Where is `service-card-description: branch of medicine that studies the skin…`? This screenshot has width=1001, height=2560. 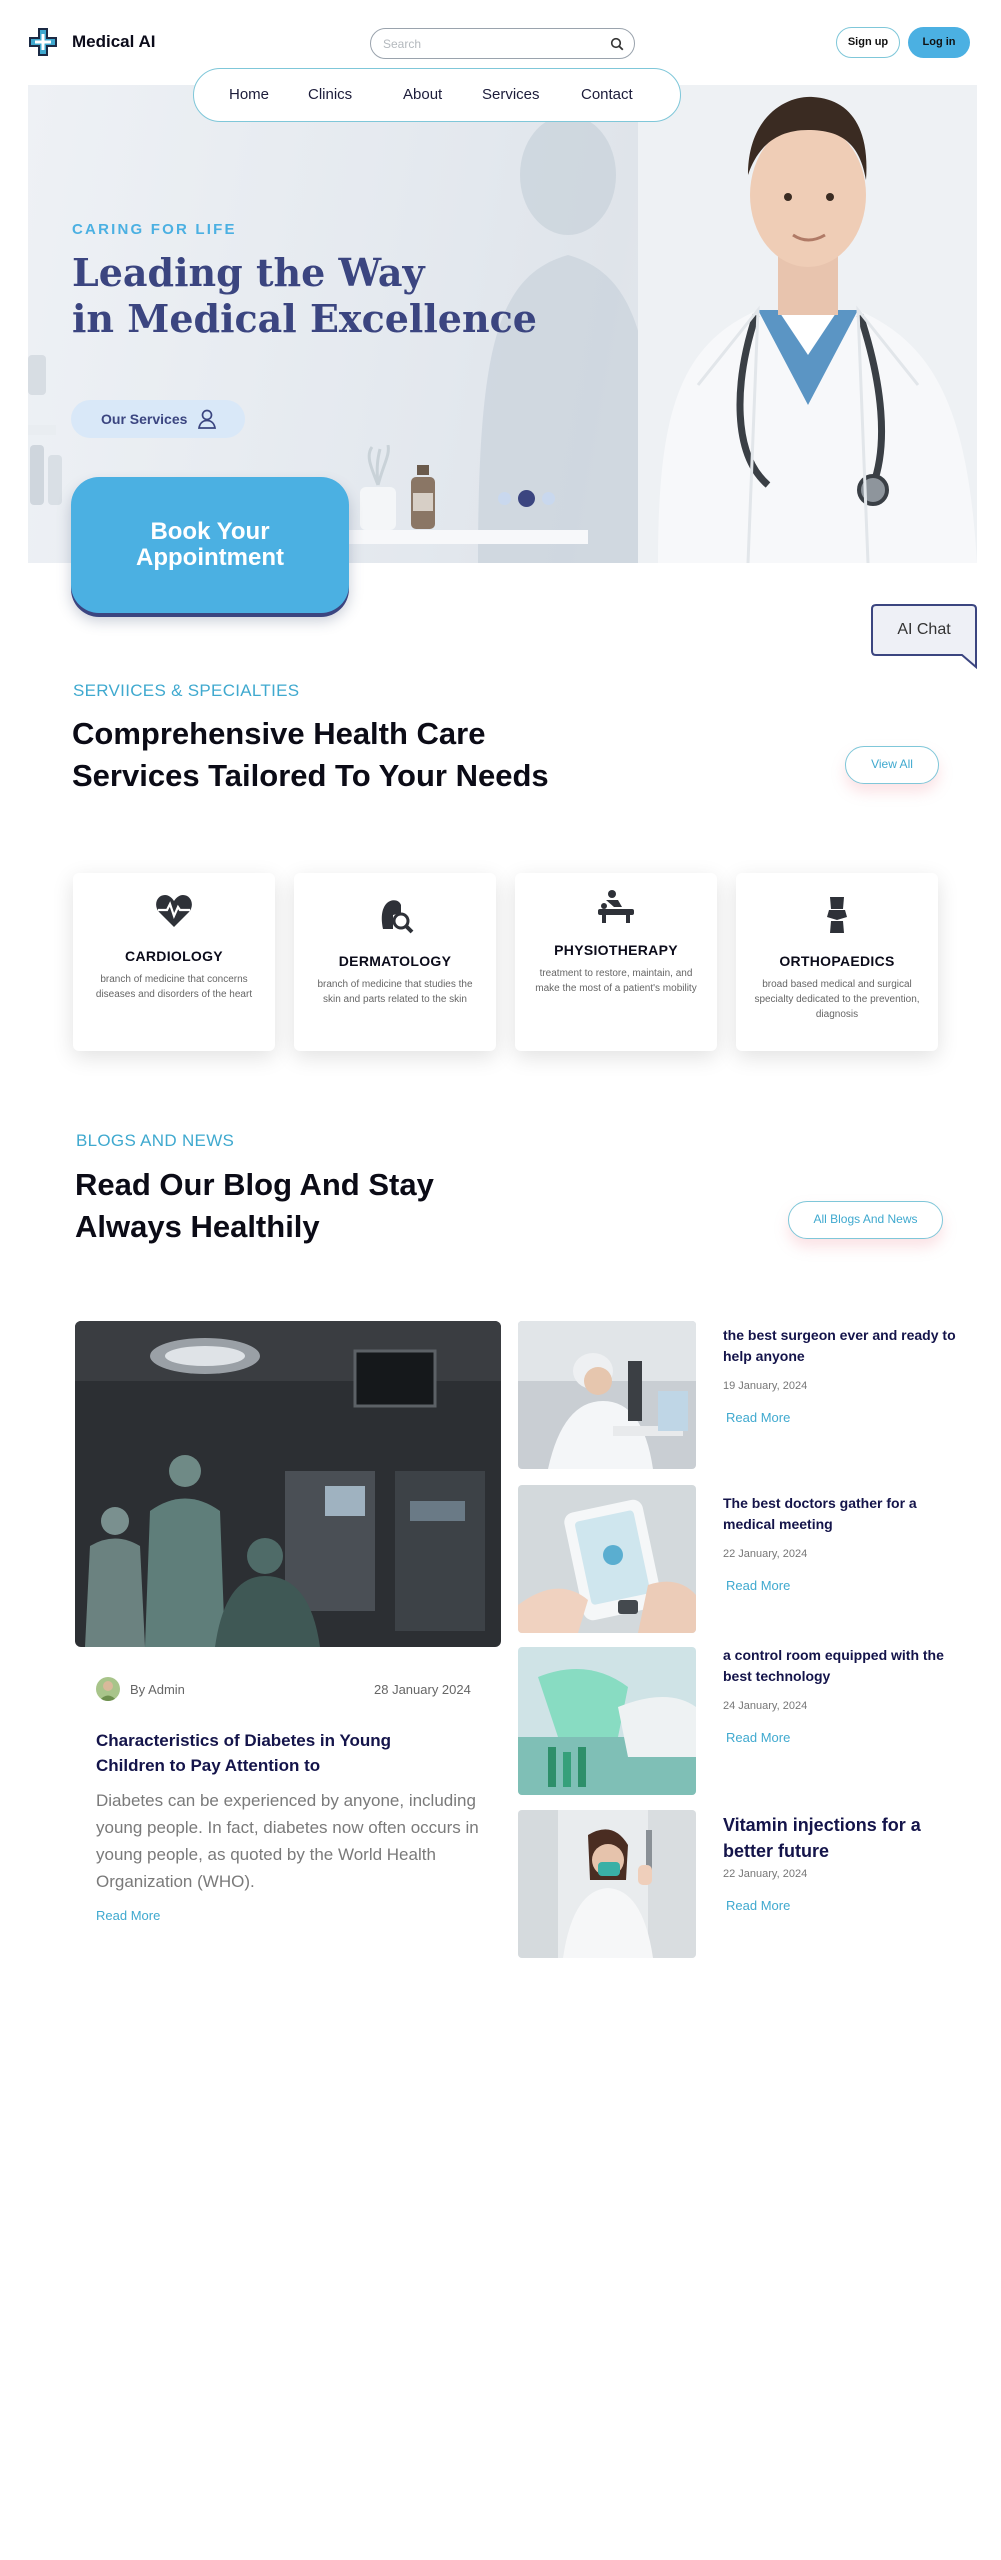 service-card-description: branch of medicine that studies the skin… is located at coordinates (395, 992).